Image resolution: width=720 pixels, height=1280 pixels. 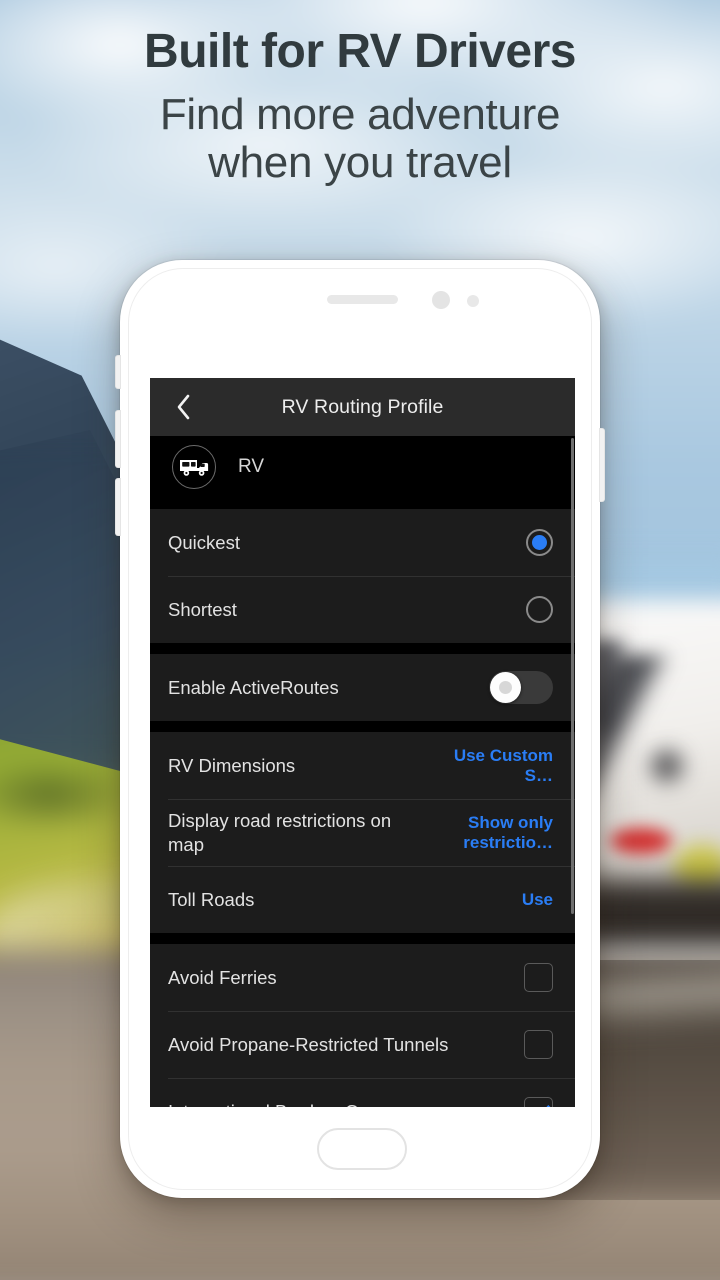 I want to click on row-label: Toll Roads, so click(x=211, y=899).